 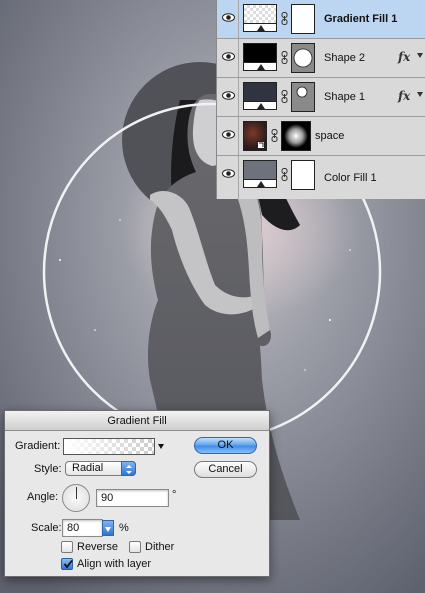 I want to click on layer-name: Shape 1, so click(x=344, y=97).